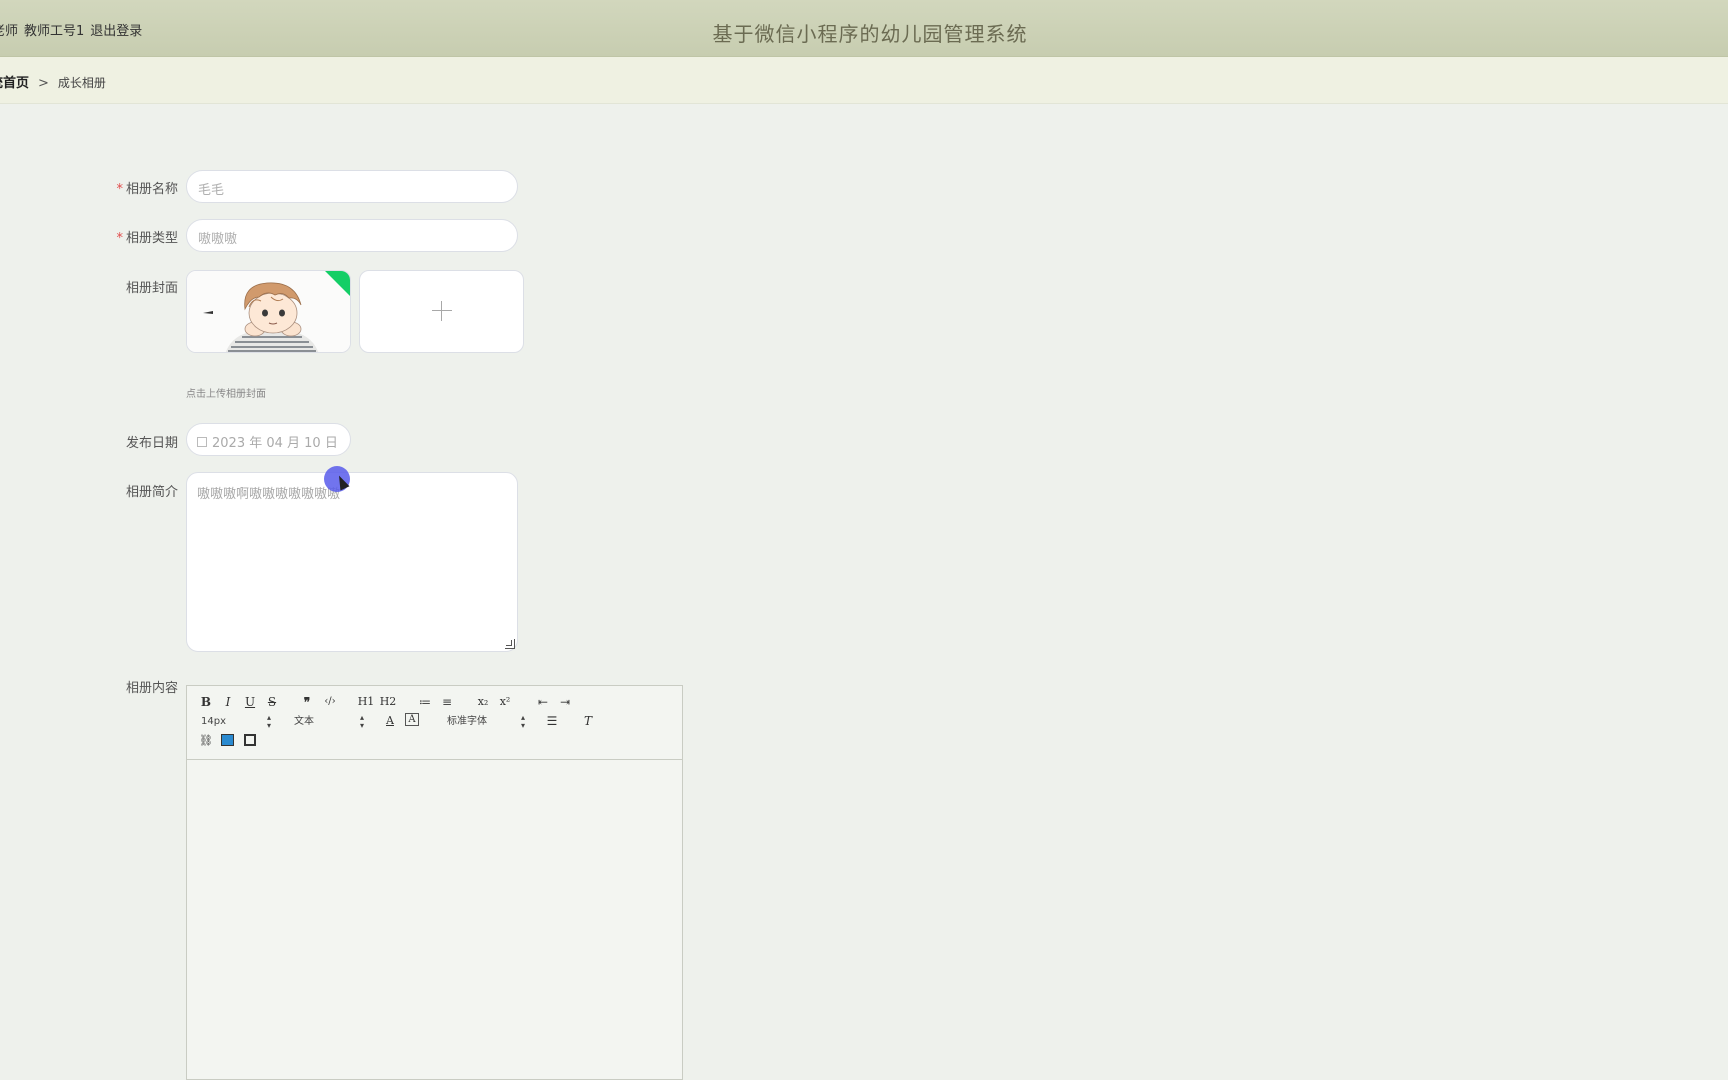 The height and width of the screenshot is (1080, 1728). I want to click on font-family-value: 标准字体, so click(467, 721).